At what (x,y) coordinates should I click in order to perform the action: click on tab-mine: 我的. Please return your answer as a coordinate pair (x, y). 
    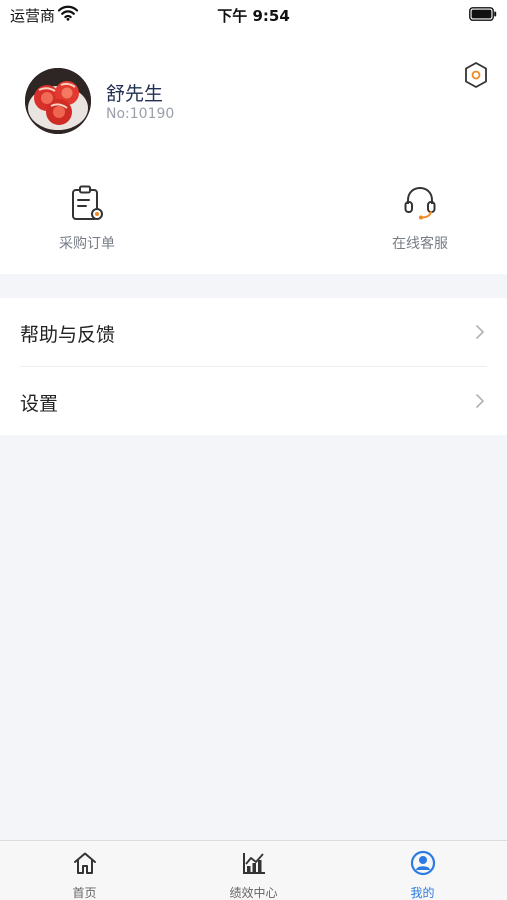
    Looking at the image, I should click on (422, 870).